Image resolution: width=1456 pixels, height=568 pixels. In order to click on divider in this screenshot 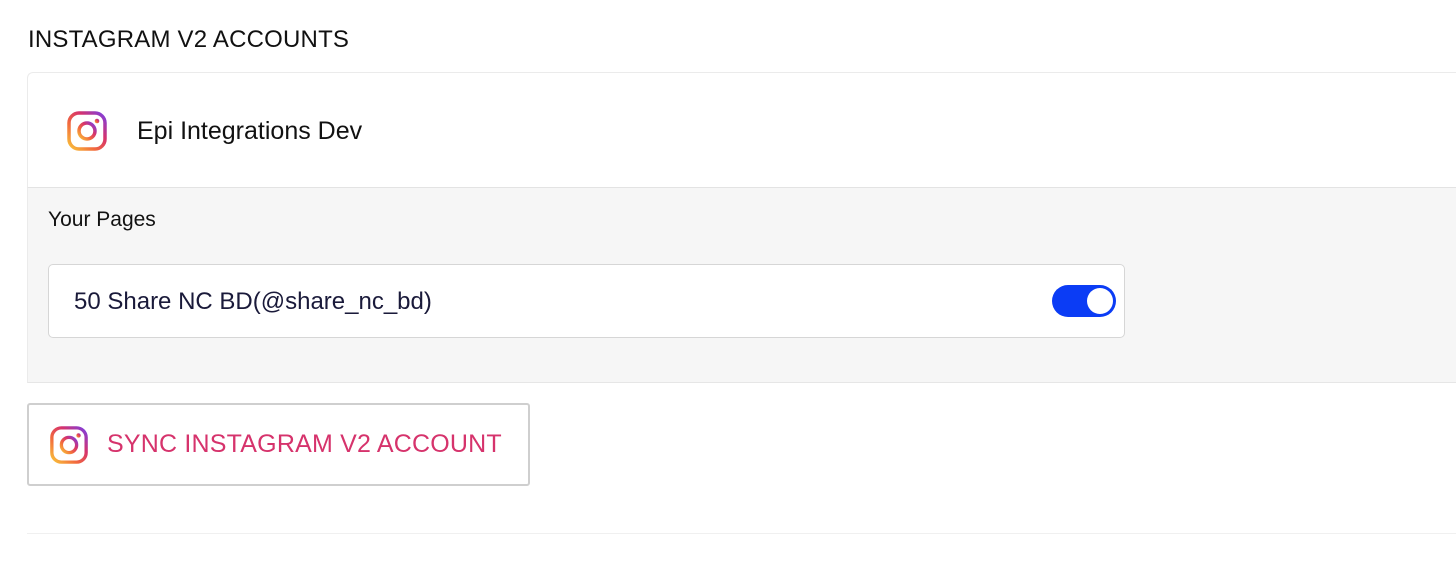, I will do `click(741, 533)`.